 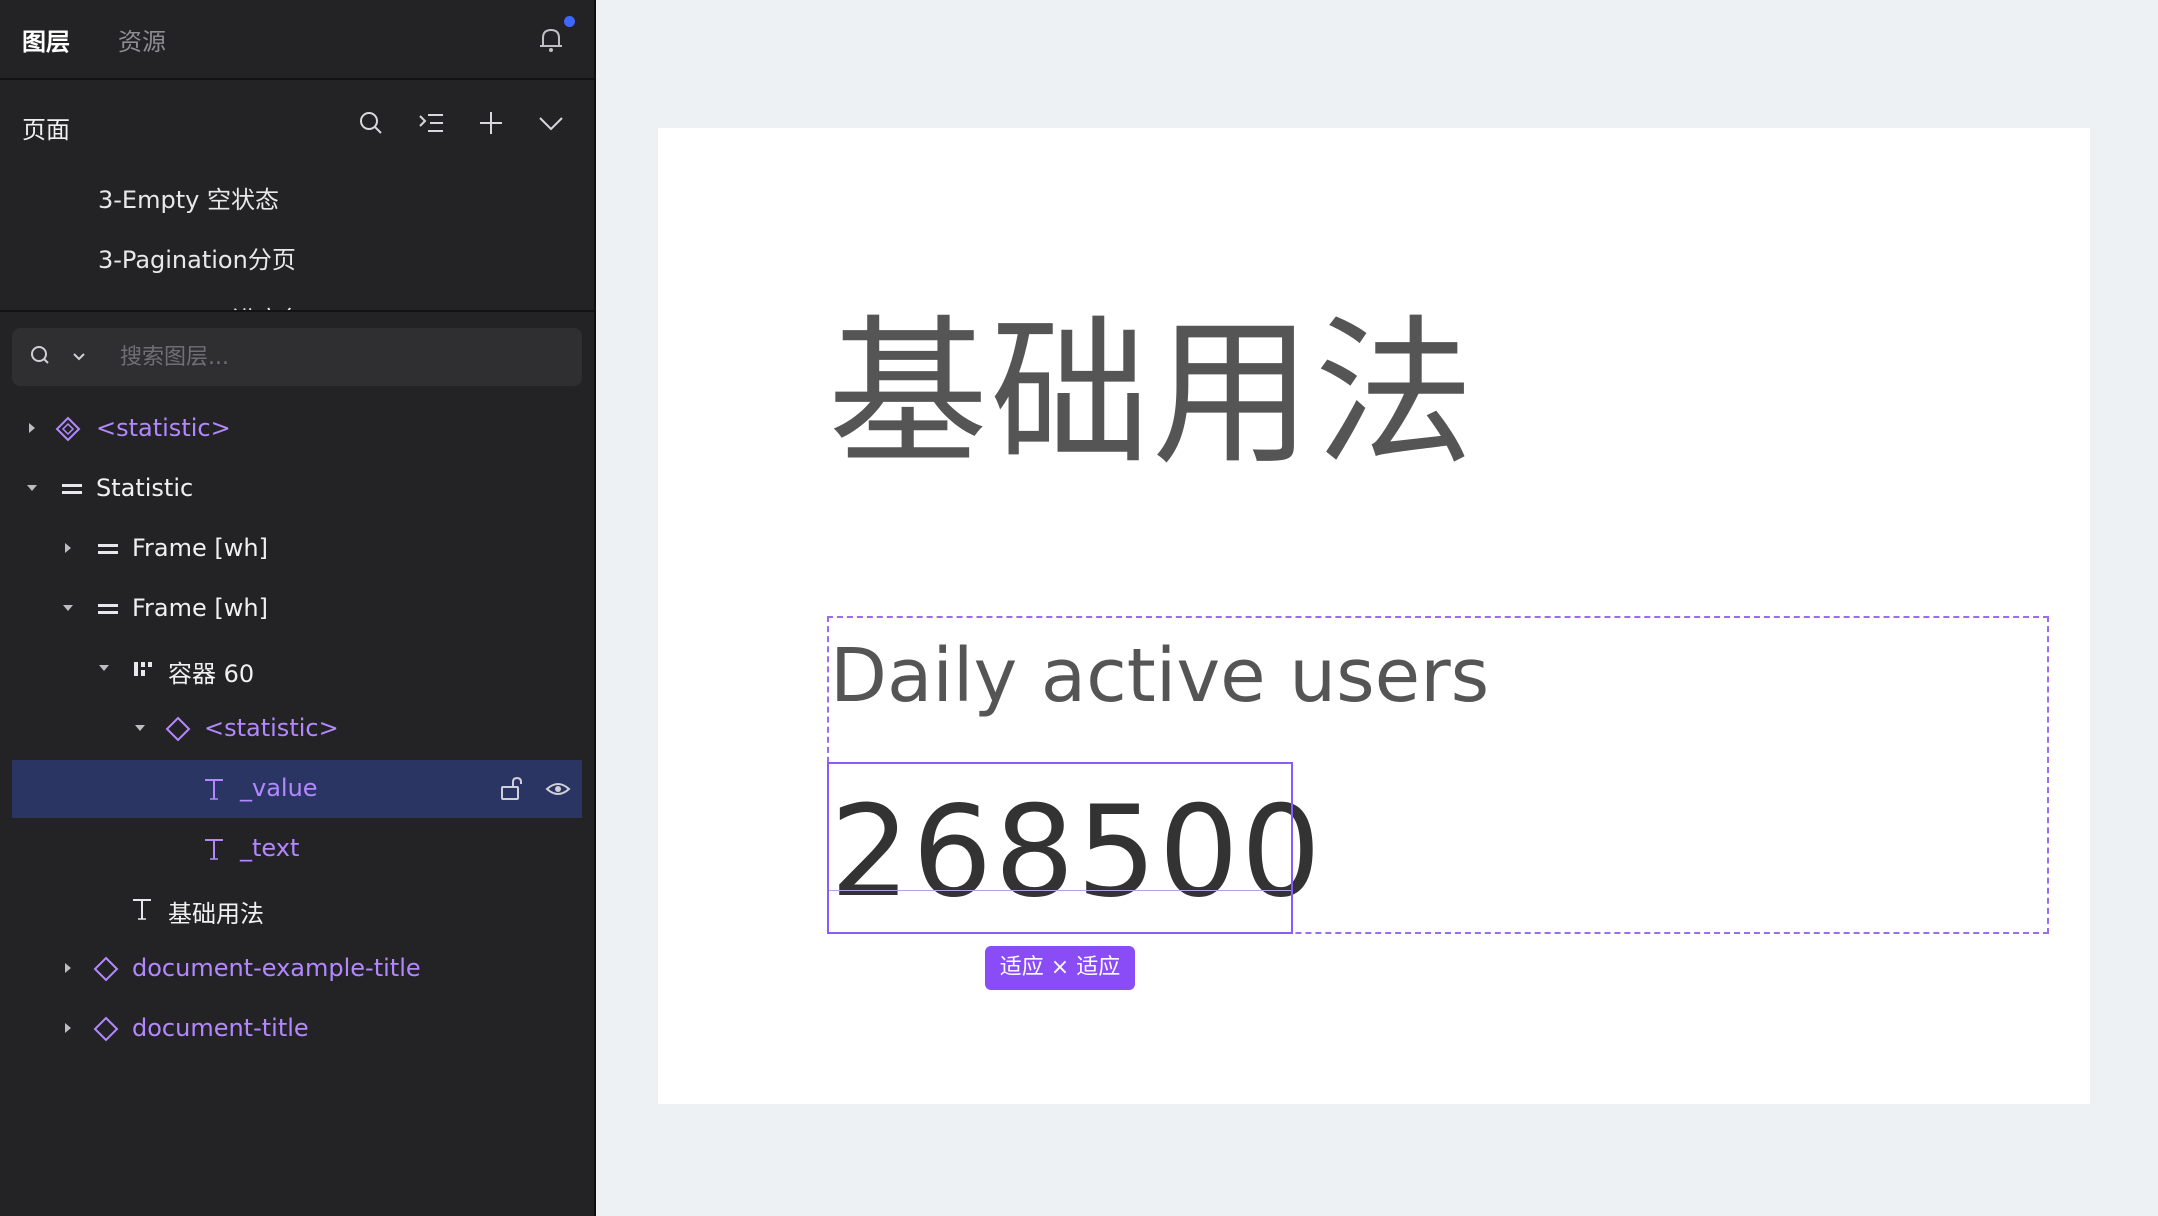 What do you see at coordinates (558, 789) in the screenshot?
I see `eye-icon` at bounding box center [558, 789].